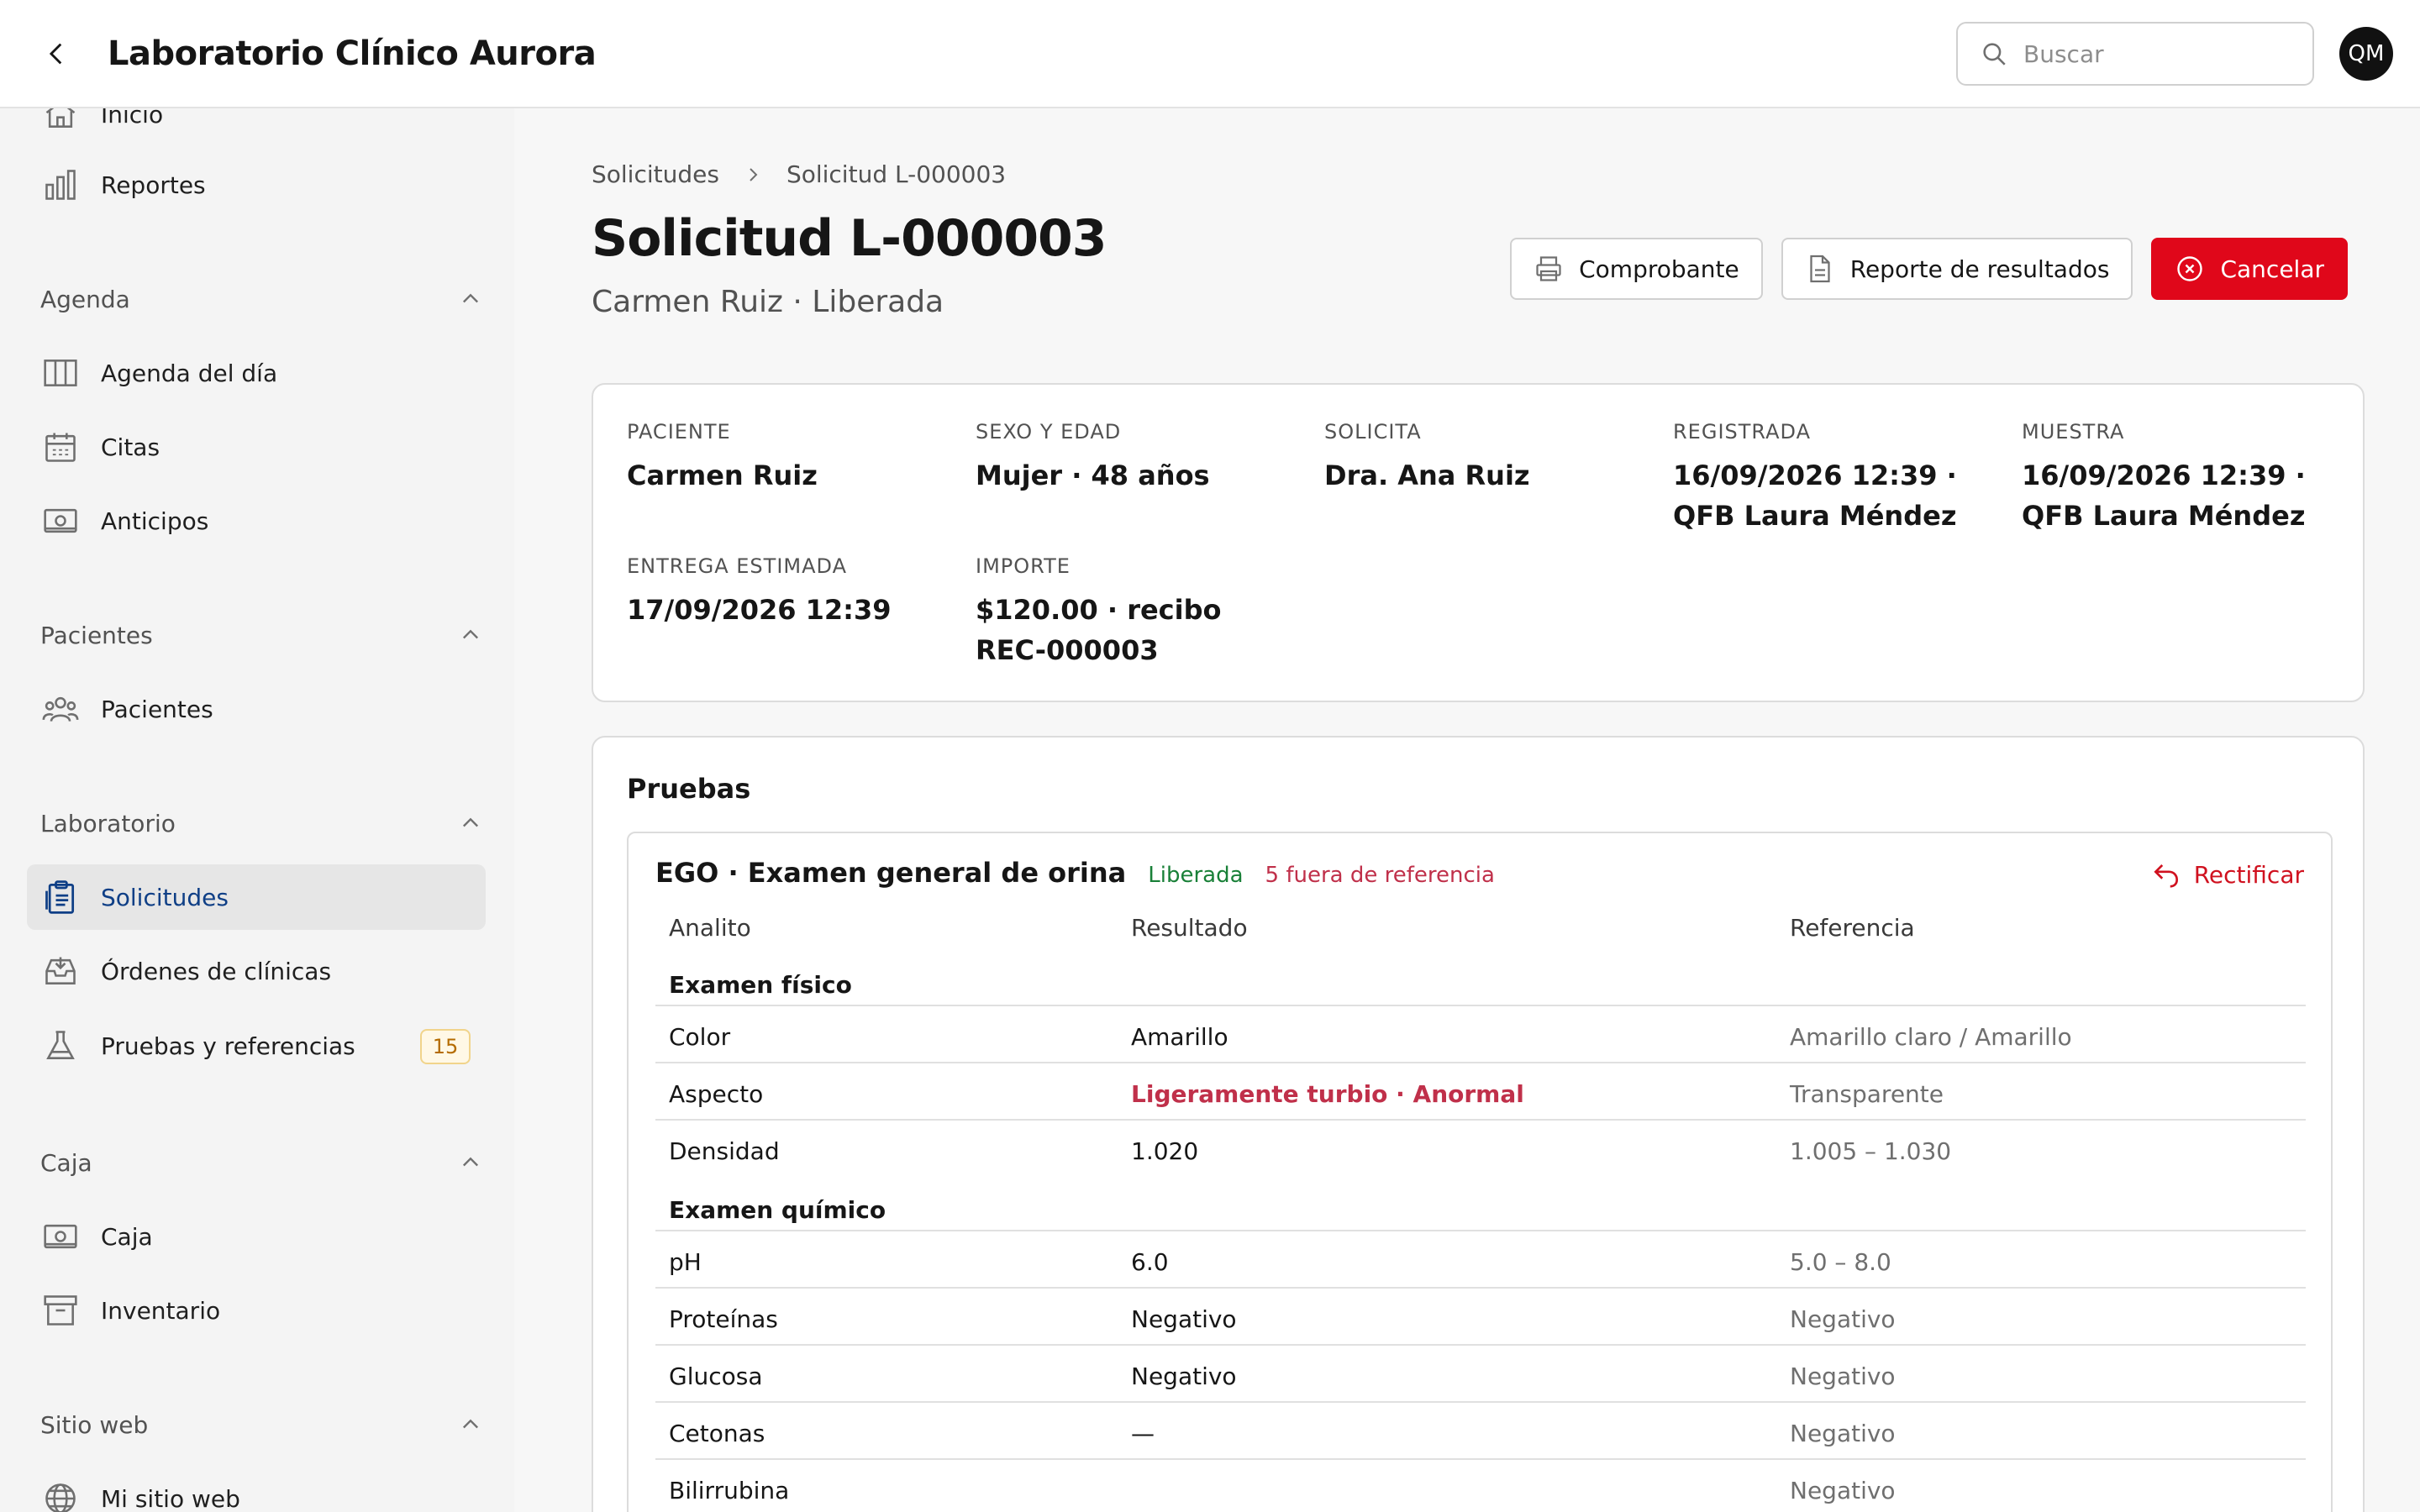 The width and height of the screenshot is (2420, 1512). I want to click on calendar-icon, so click(60, 446).